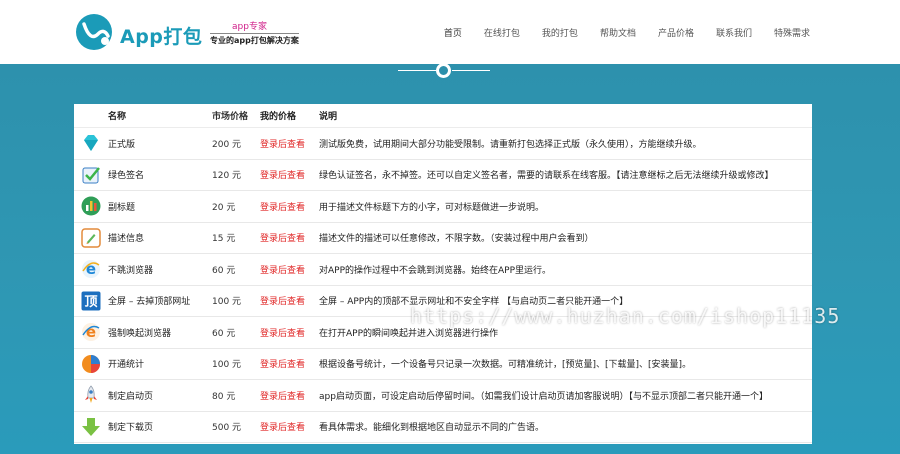 Image resolution: width=900 pixels, height=454 pixels. What do you see at coordinates (117, 117) in the screenshot?
I see `header-name: 名称` at bounding box center [117, 117].